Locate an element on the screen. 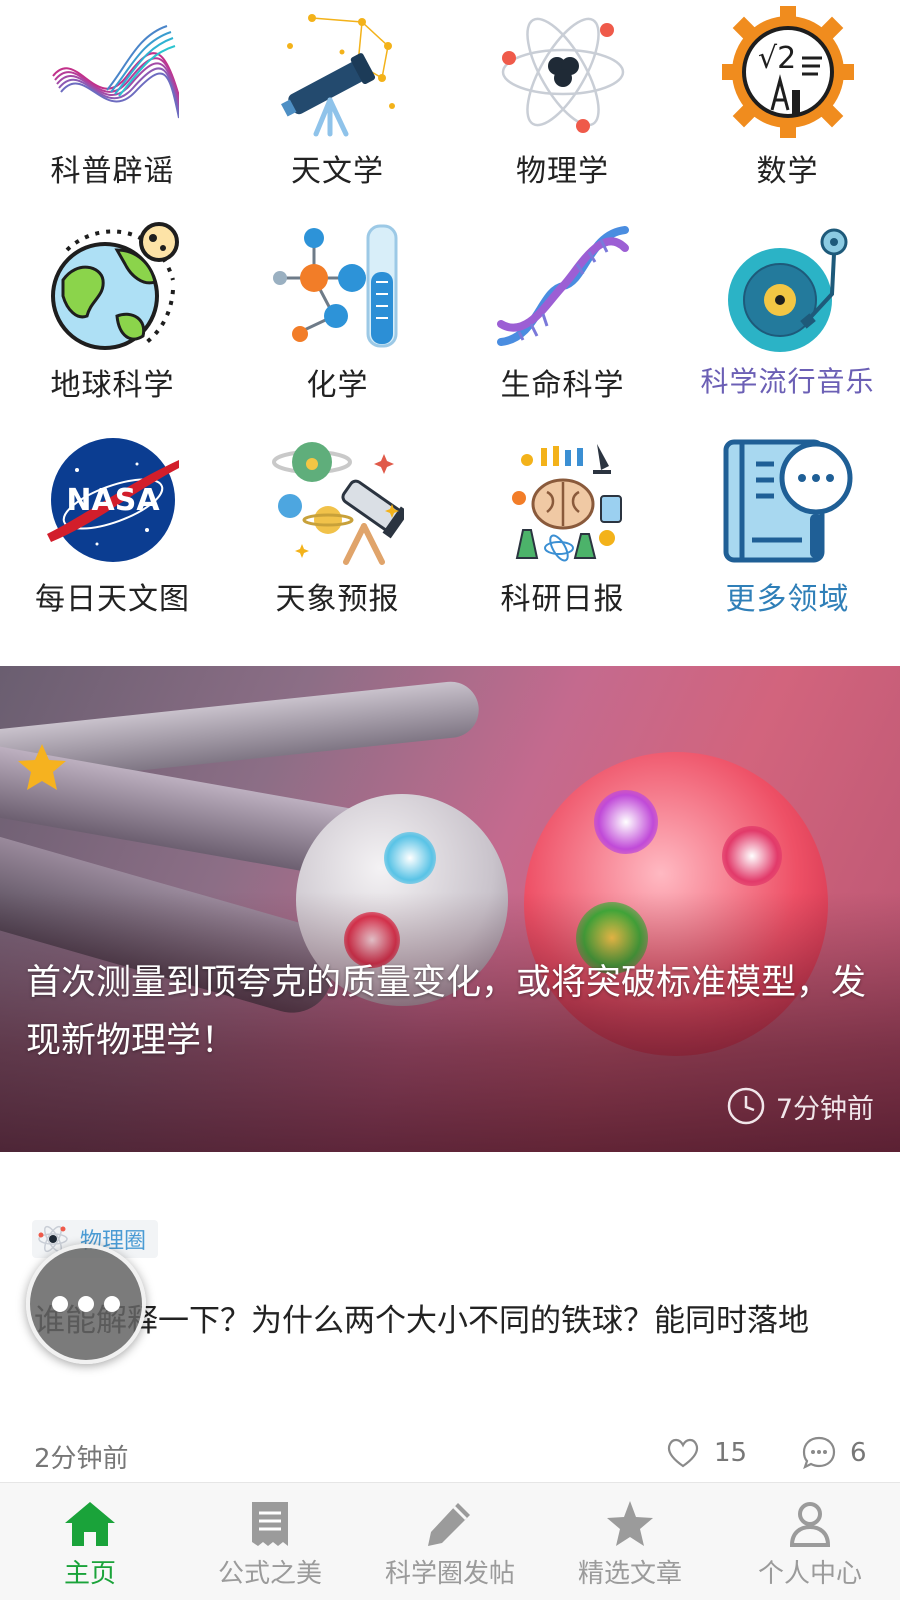 This screenshot has width=900, height=1600. bottom-nav: 主页 公式之美 科学圈发帖 精选文章 个人中心 is located at coordinates (450, 1541).